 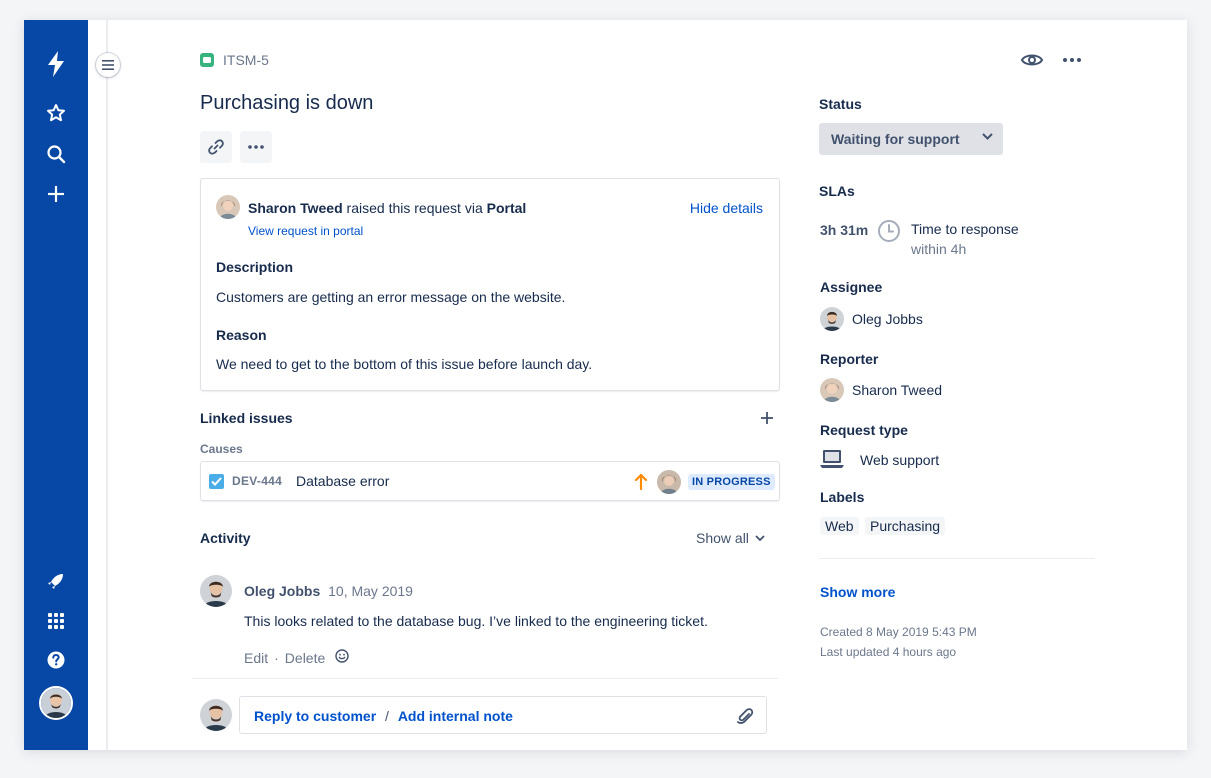 What do you see at coordinates (889, 231) in the screenshot?
I see `clock-icon` at bounding box center [889, 231].